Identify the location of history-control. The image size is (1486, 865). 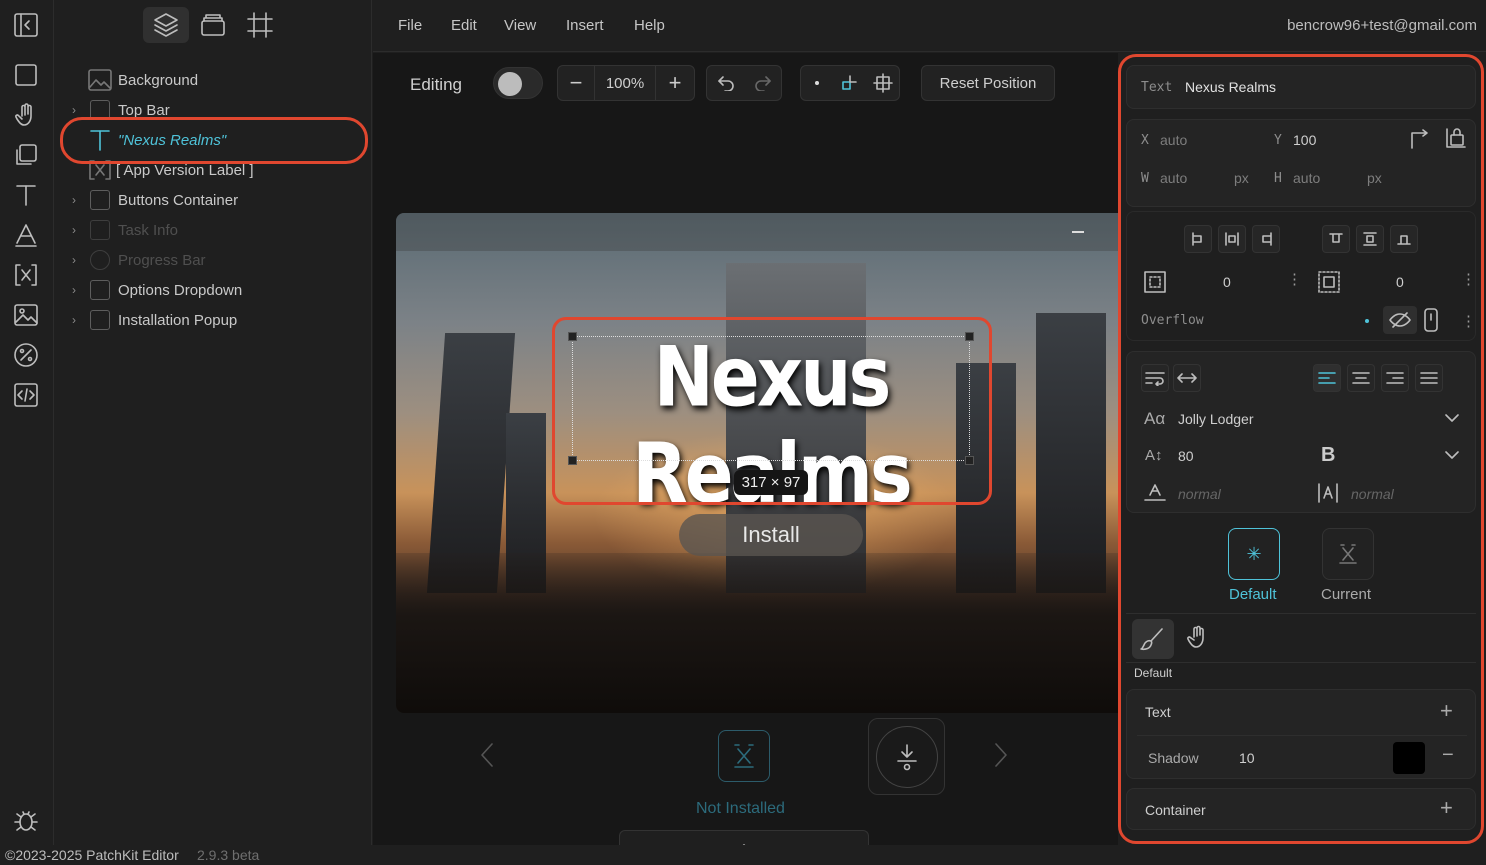
(744, 83).